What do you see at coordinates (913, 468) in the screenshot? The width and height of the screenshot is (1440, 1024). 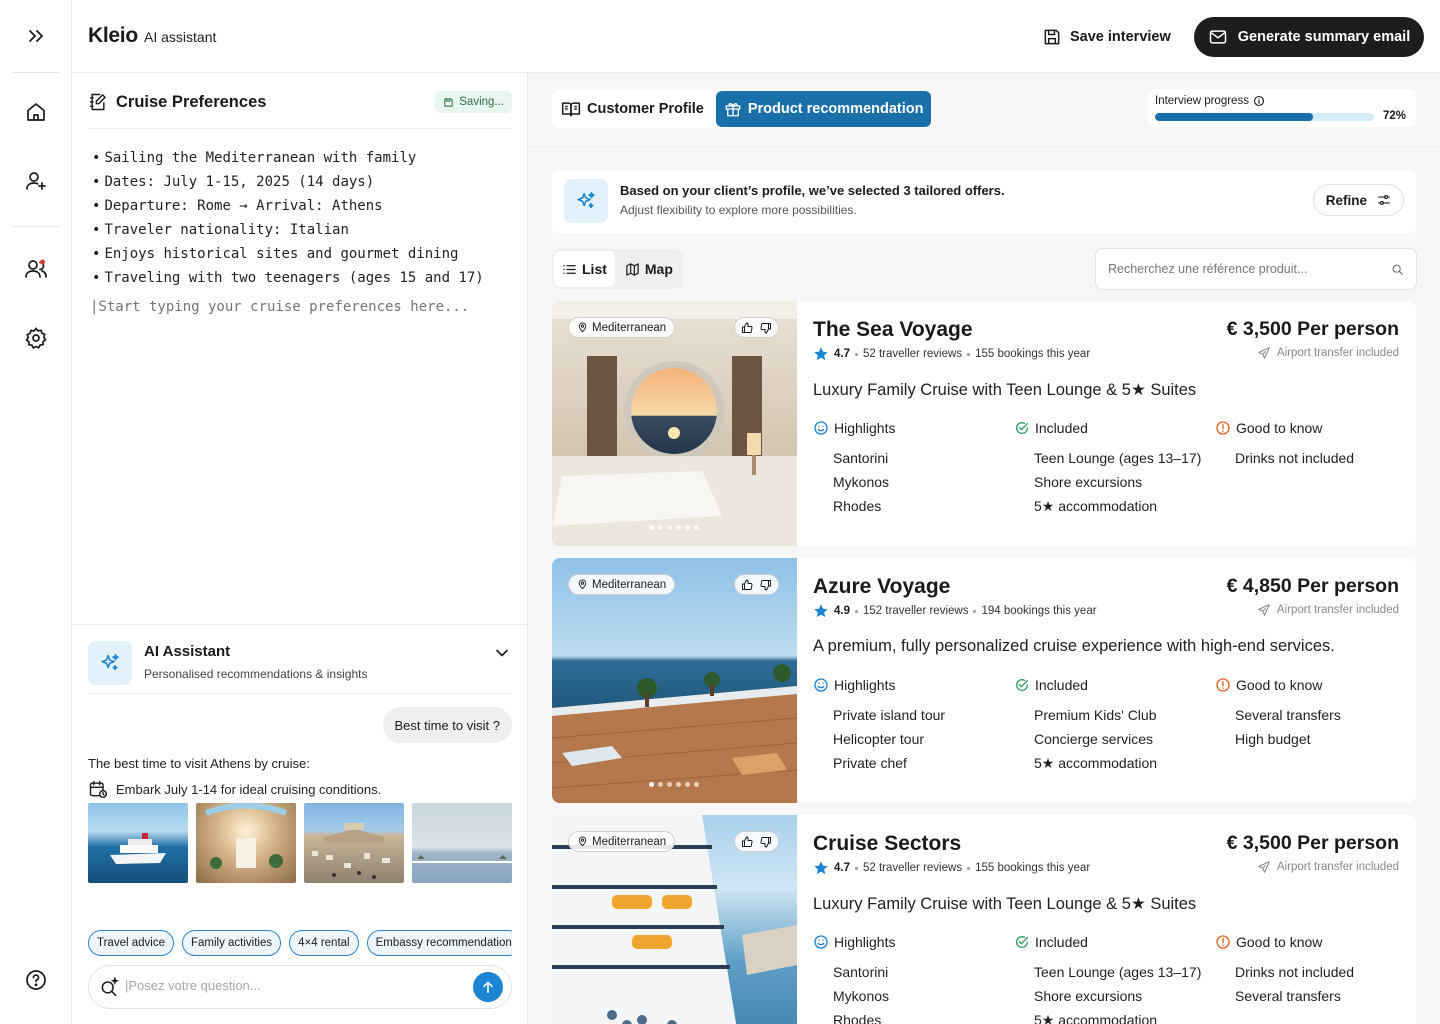 I see `highlights-column: Highlights Santorini Mykonos Rhodes` at bounding box center [913, 468].